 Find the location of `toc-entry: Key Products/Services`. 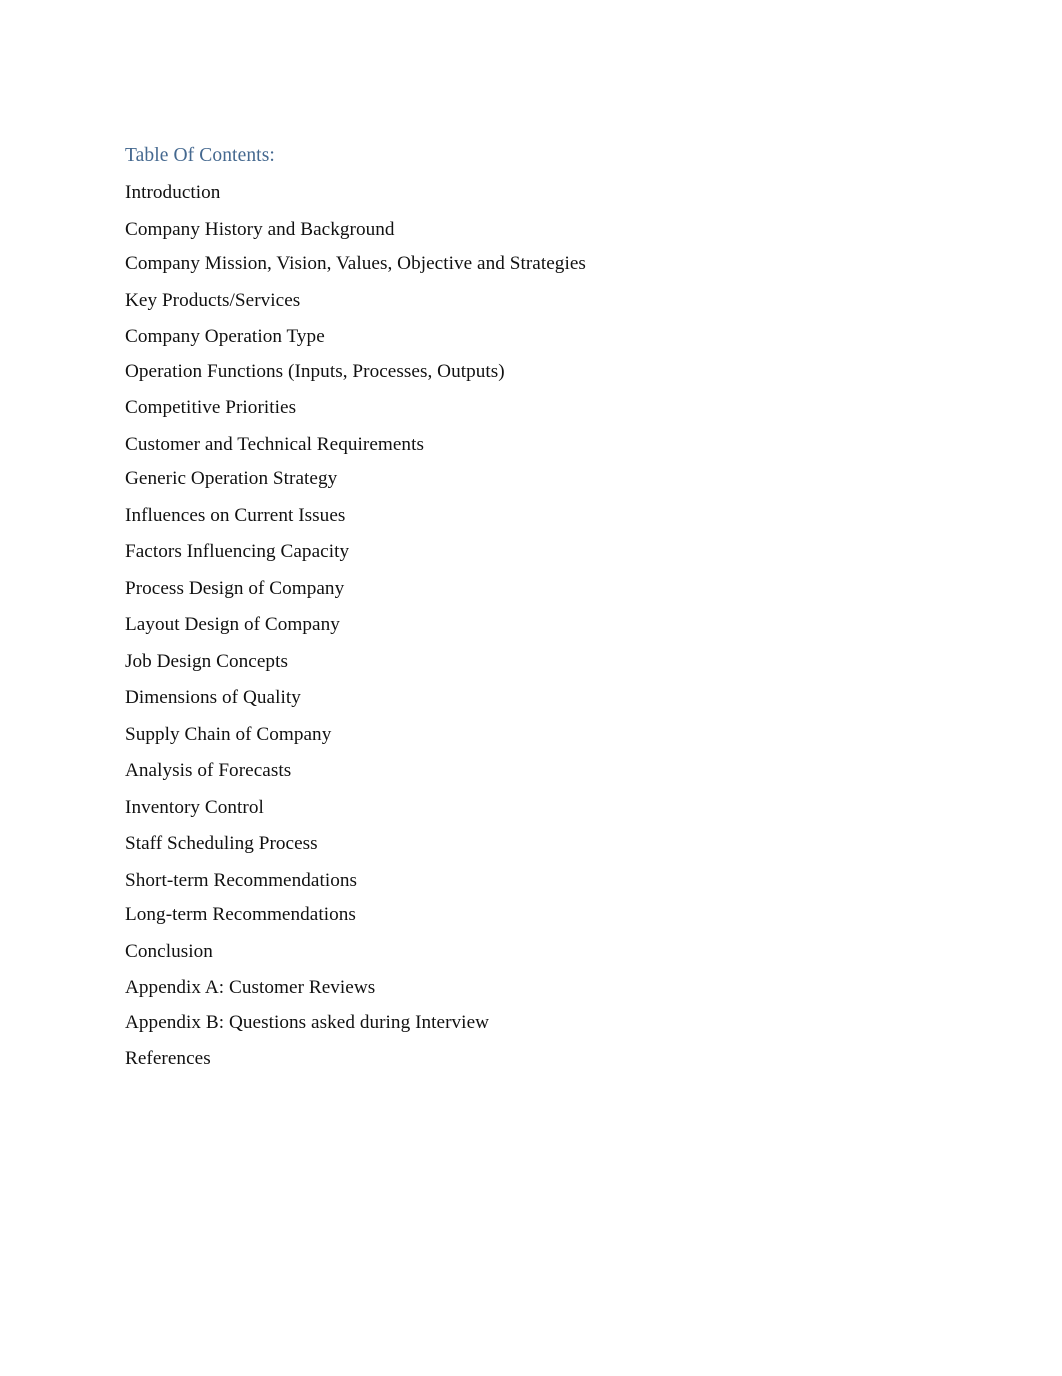

toc-entry: Key Products/Services is located at coordinates (545, 300).